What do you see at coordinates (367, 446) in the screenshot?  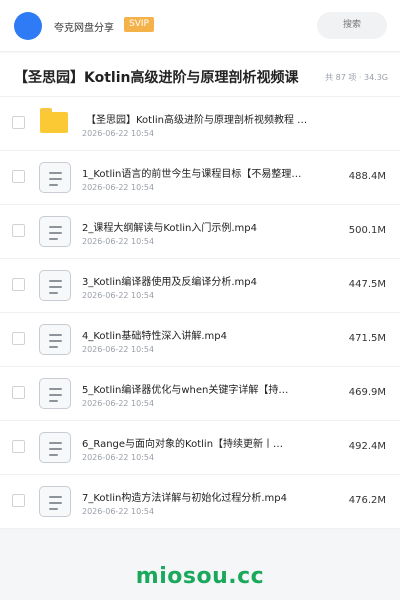 I see `file-size: 492.4M` at bounding box center [367, 446].